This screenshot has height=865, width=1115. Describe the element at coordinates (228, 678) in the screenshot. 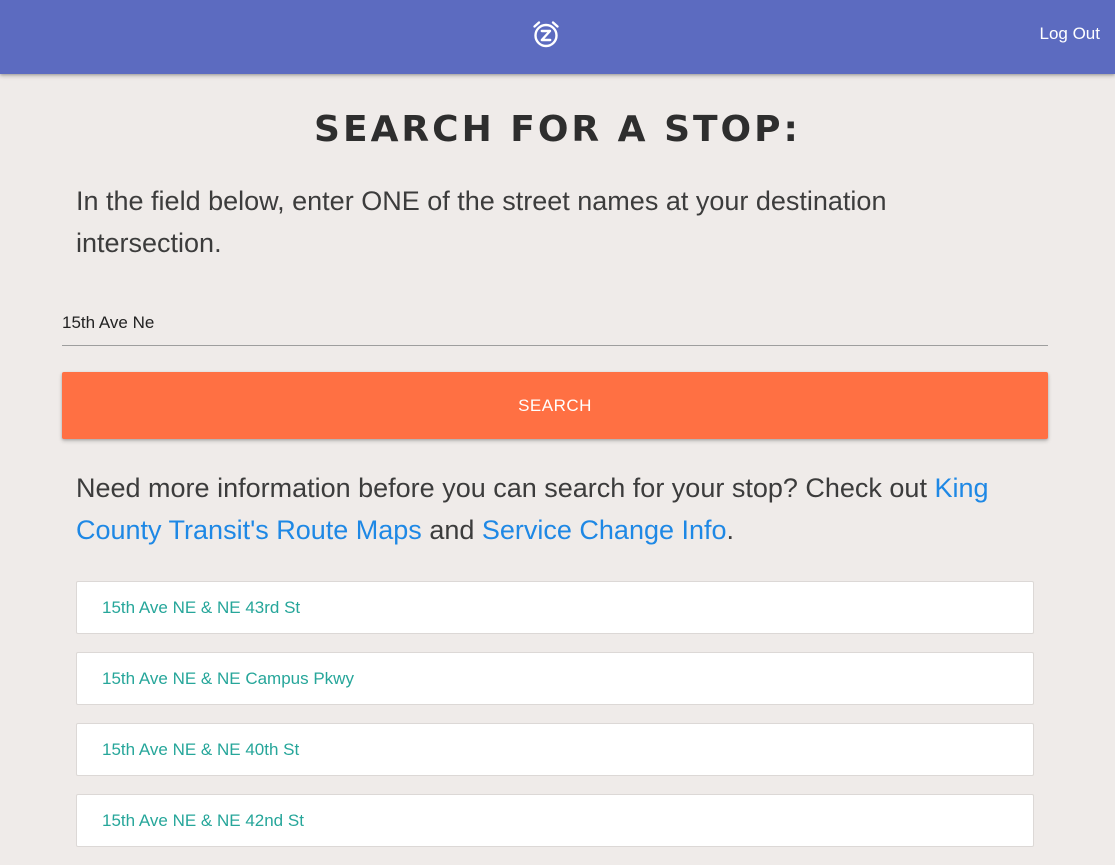

I see `stop-result-label: 15th Ave NE & NE Campus Pkwy` at that location.